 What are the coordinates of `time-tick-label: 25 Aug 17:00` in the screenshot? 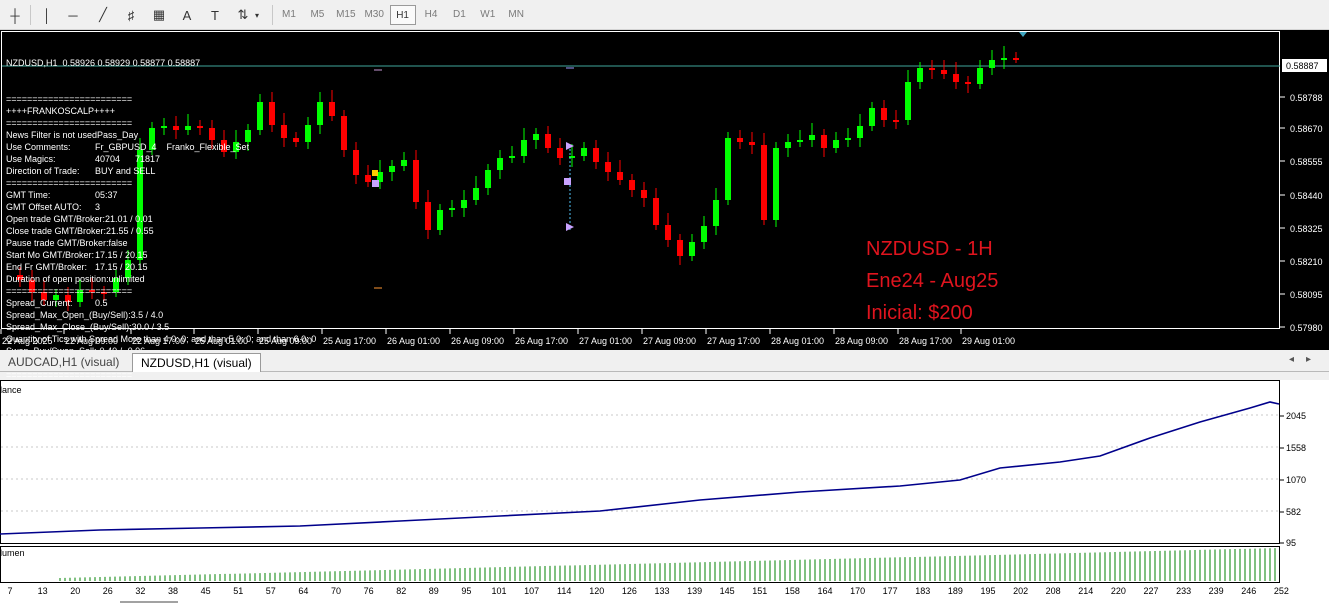 It's located at (349, 341).